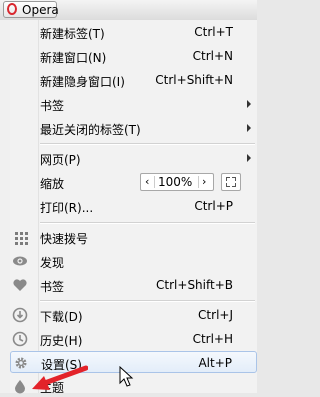 This screenshot has width=320, height=397. Describe the element at coordinates (212, 56) in the screenshot. I see `menu-item-shortcut: Ctrl+N` at that location.